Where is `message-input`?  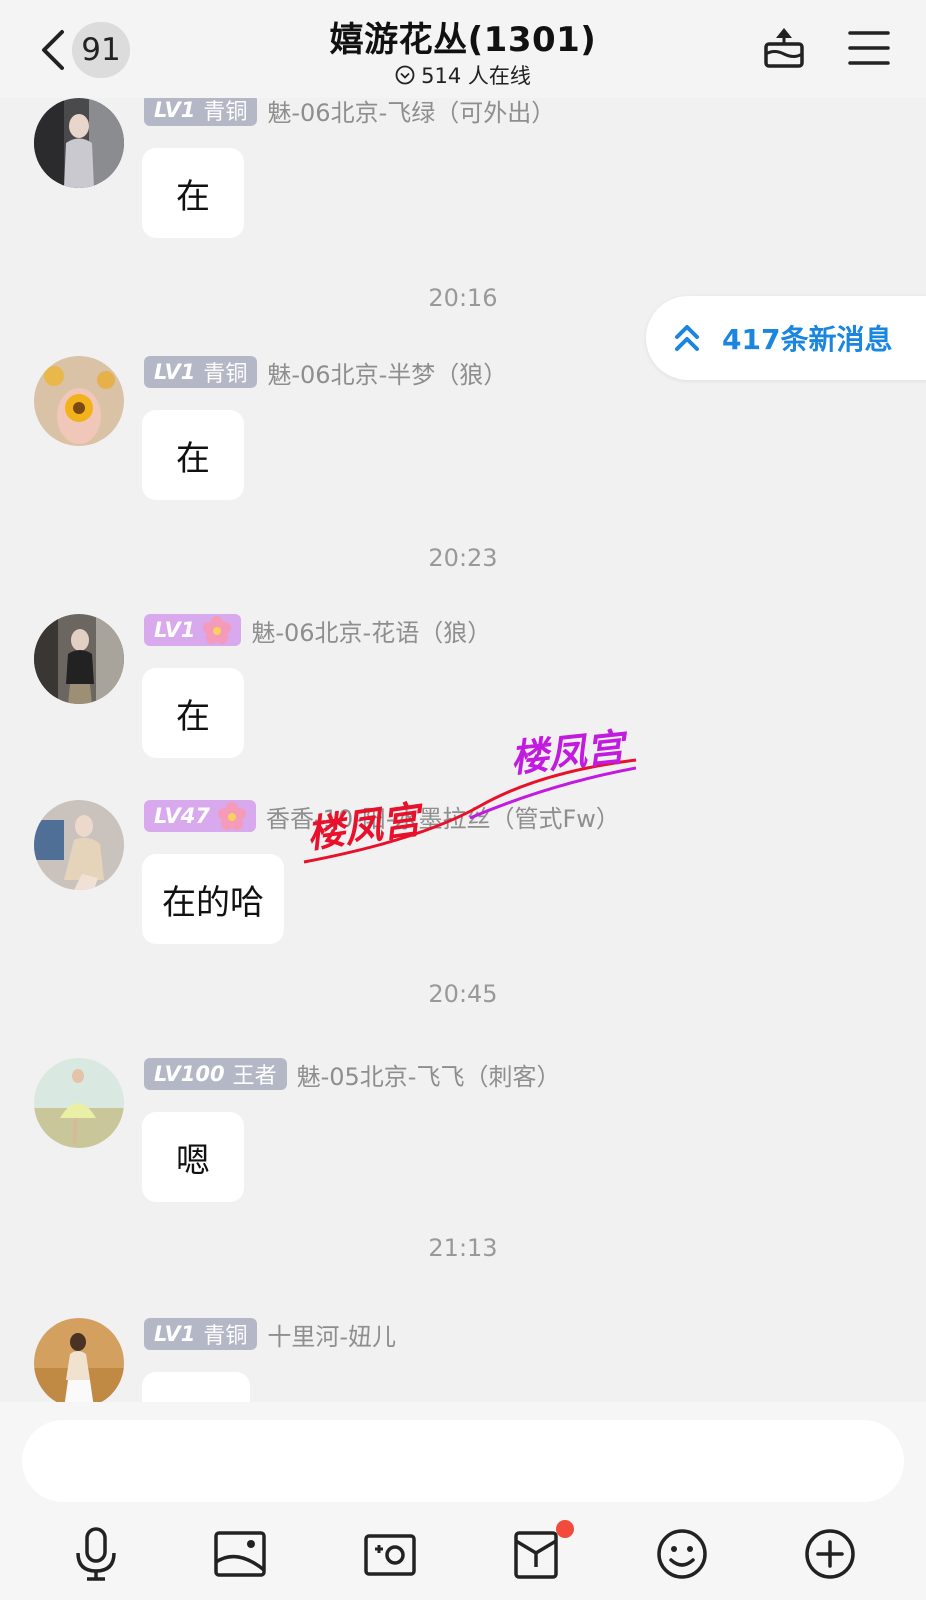
message-input is located at coordinates (463, 1461).